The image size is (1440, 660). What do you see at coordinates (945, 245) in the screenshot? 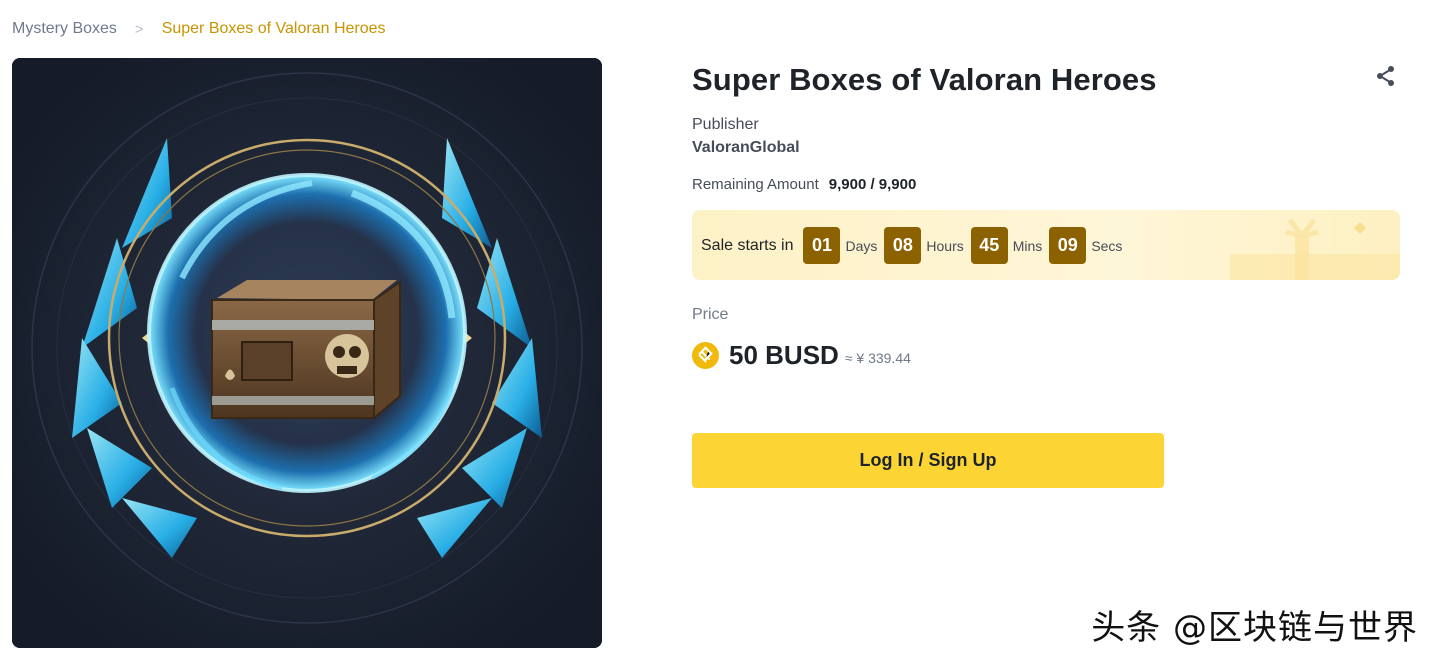
I see `countdown-hours-unit: Hours` at bounding box center [945, 245].